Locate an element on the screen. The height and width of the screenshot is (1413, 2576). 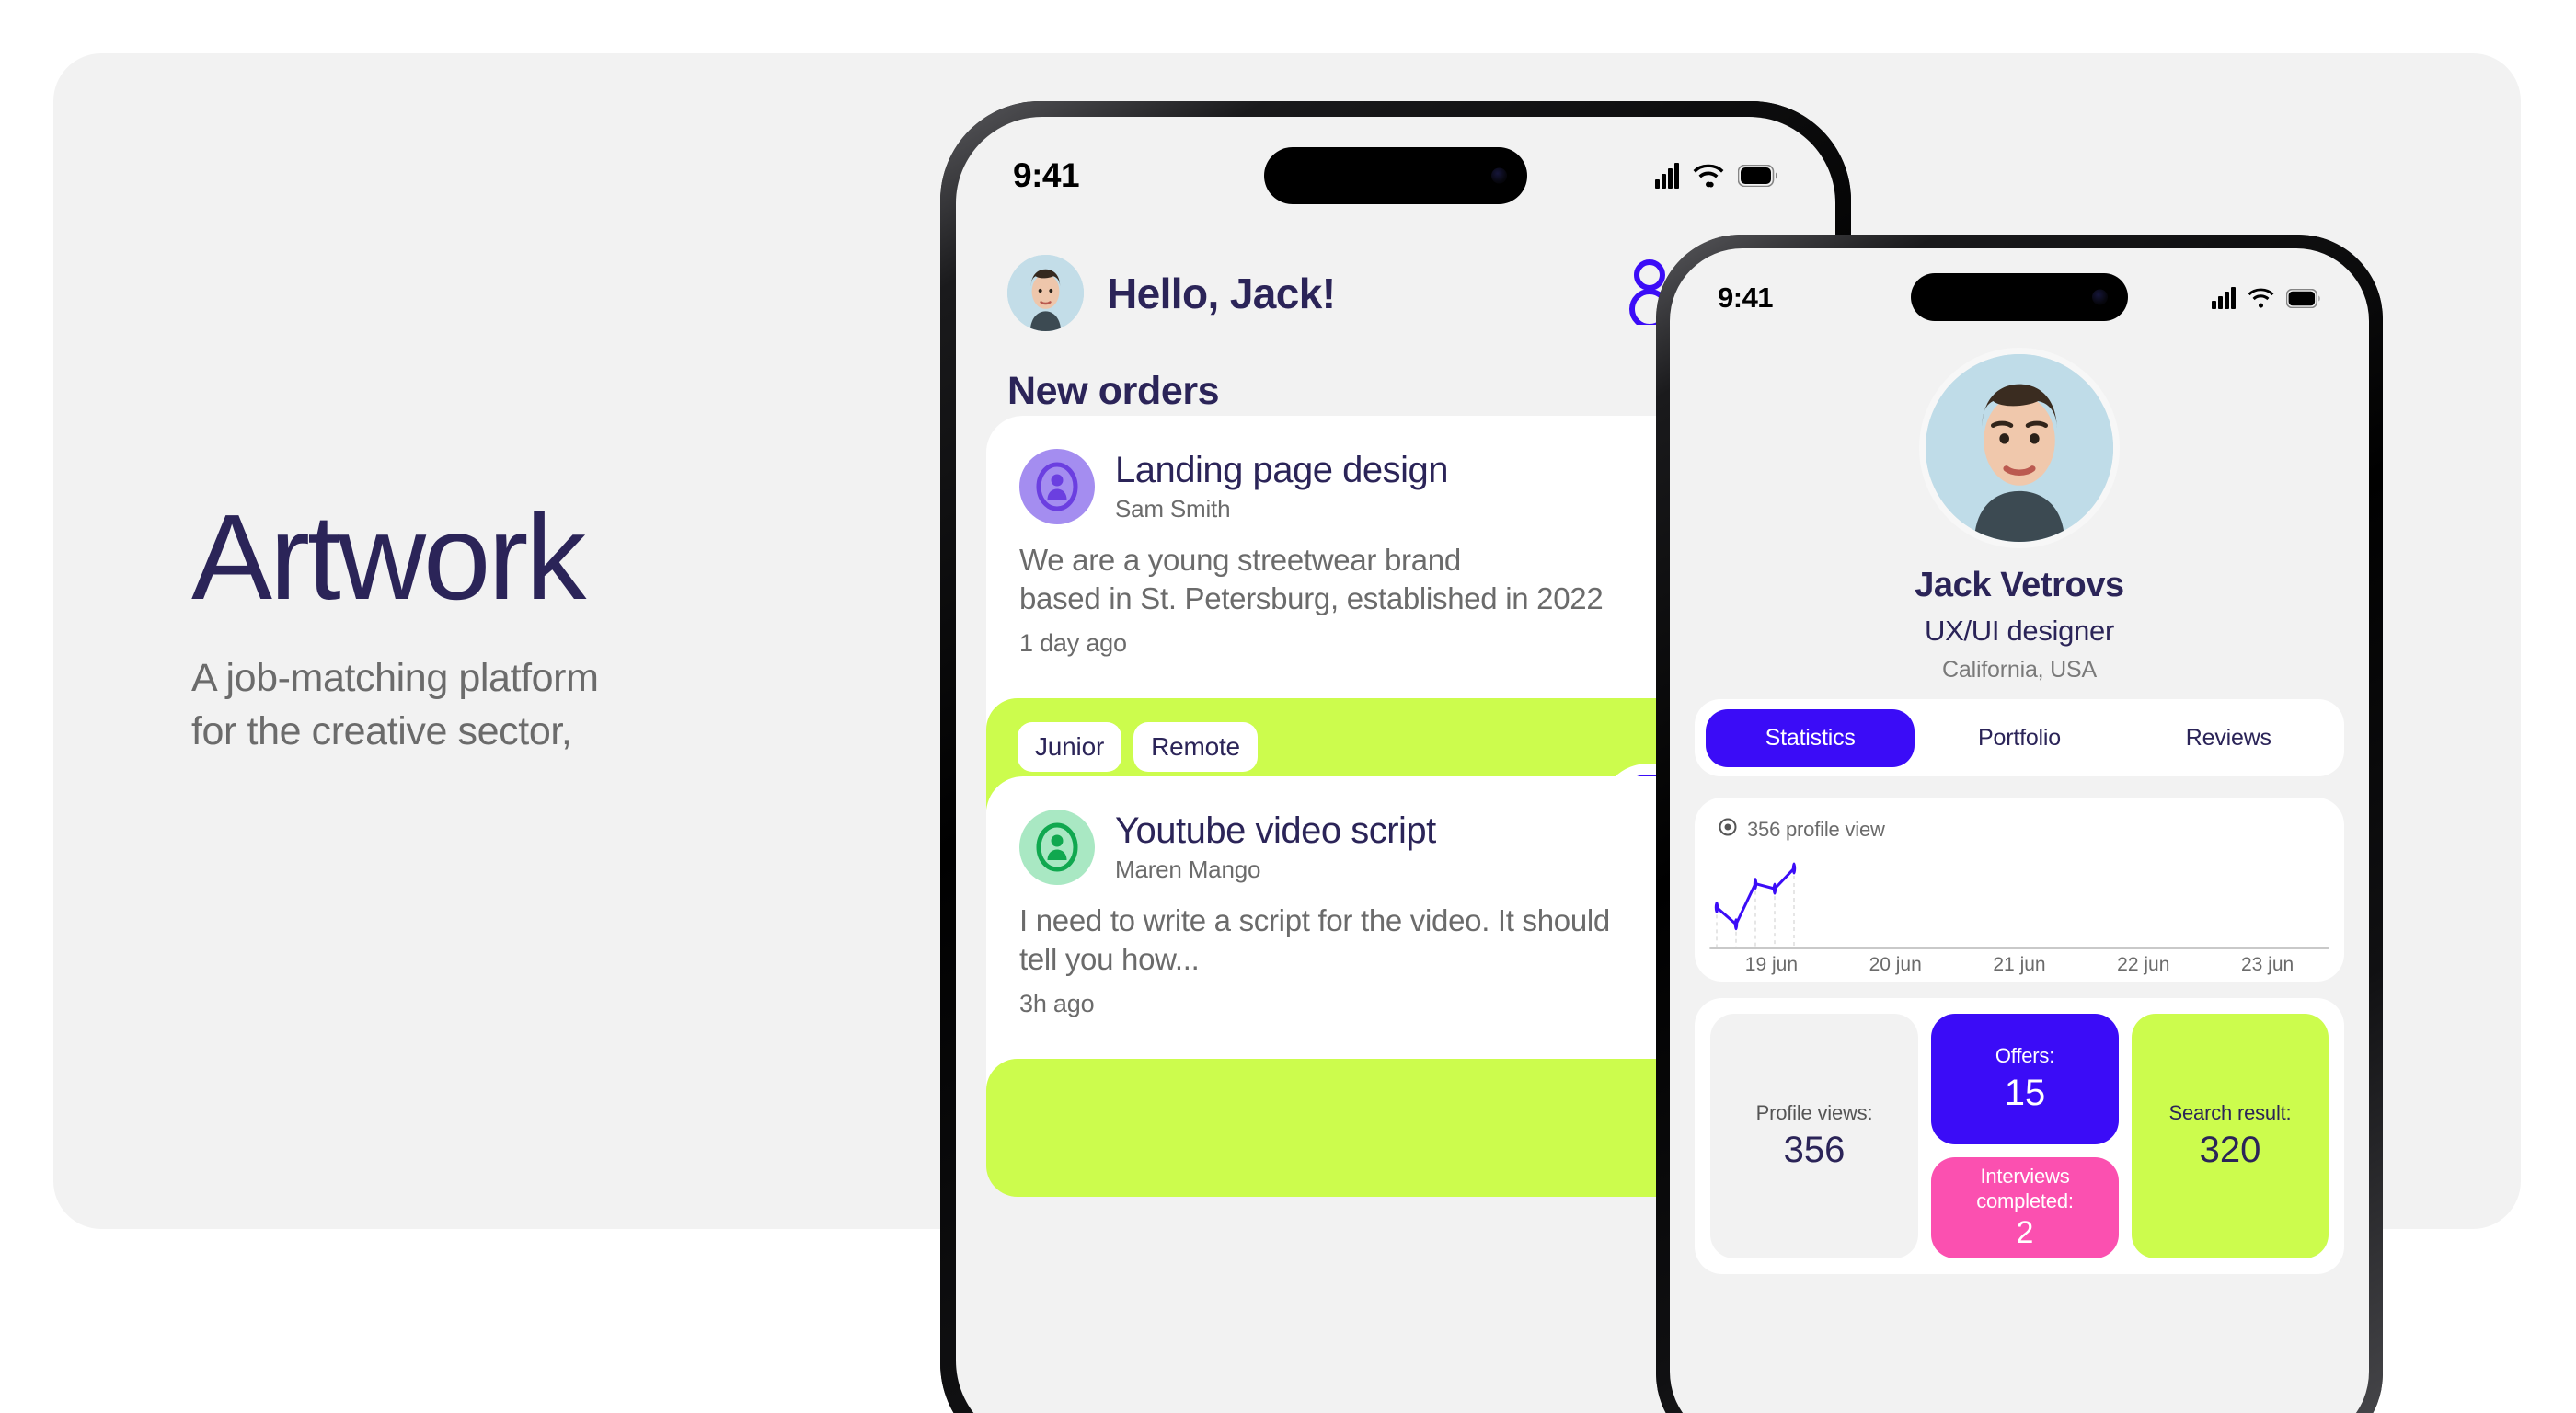
chart-x-tick: 20 jun is located at coordinates (1895, 964).